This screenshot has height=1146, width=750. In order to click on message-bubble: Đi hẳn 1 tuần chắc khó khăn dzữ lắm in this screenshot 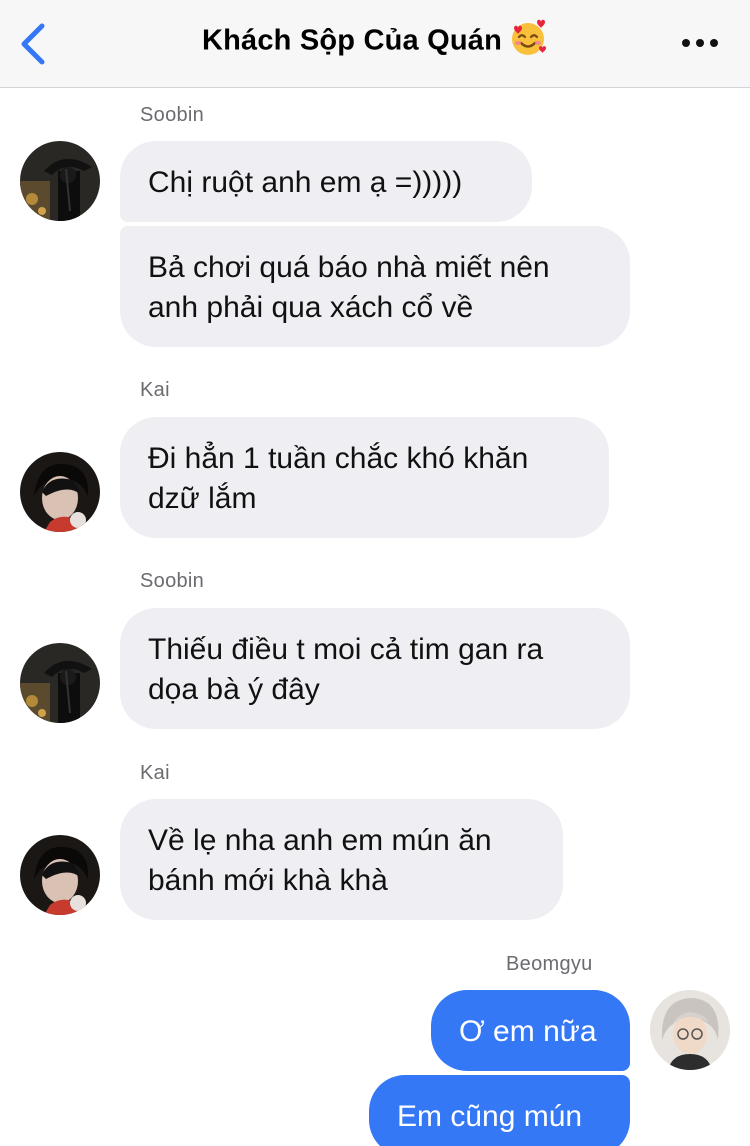, I will do `click(364, 477)`.